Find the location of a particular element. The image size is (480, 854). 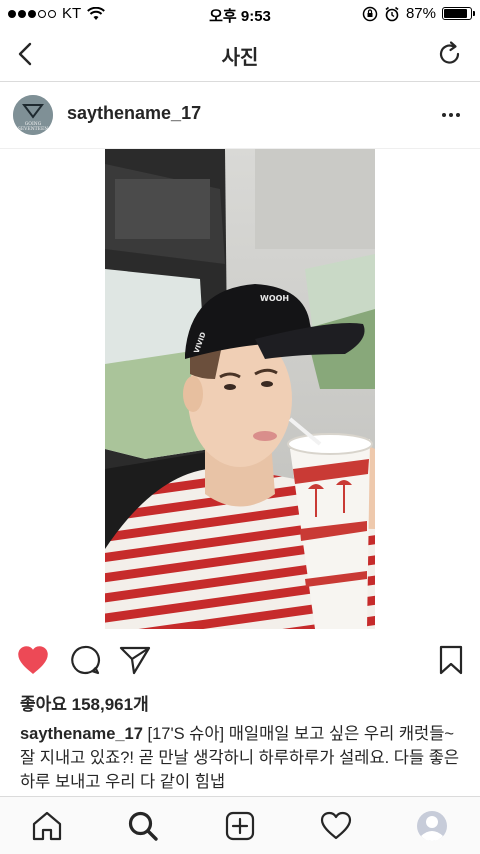

like-heart-icon is located at coordinates (33, 660).